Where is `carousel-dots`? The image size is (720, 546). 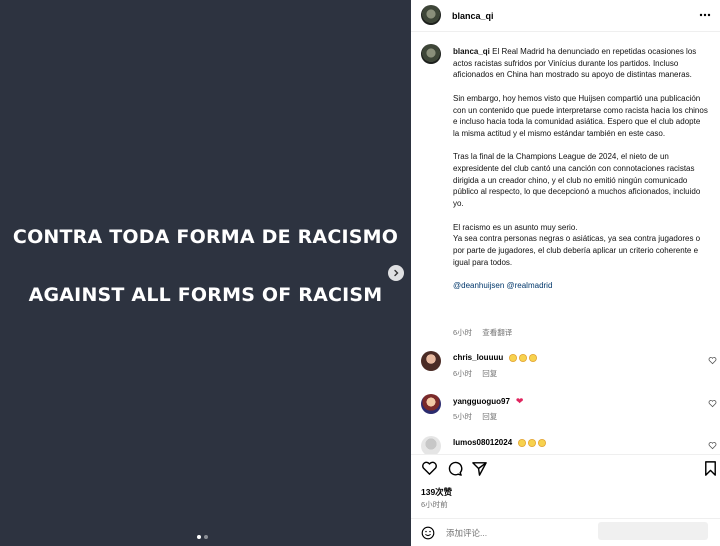 carousel-dots is located at coordinates (202, 537).